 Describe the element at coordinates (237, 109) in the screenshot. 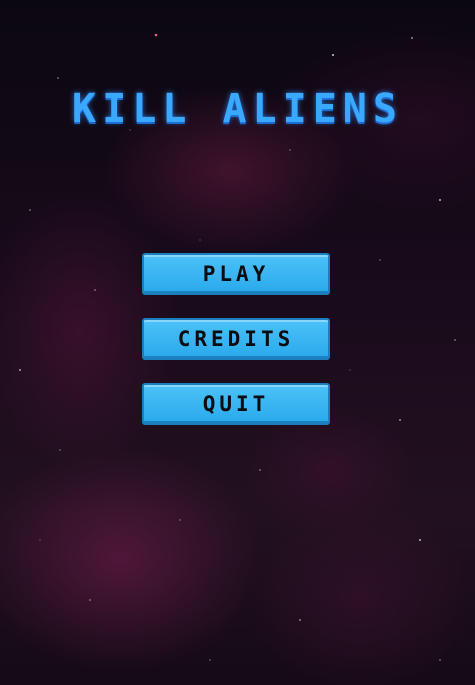

I see `game-title: KILL ALIENS` at that location.